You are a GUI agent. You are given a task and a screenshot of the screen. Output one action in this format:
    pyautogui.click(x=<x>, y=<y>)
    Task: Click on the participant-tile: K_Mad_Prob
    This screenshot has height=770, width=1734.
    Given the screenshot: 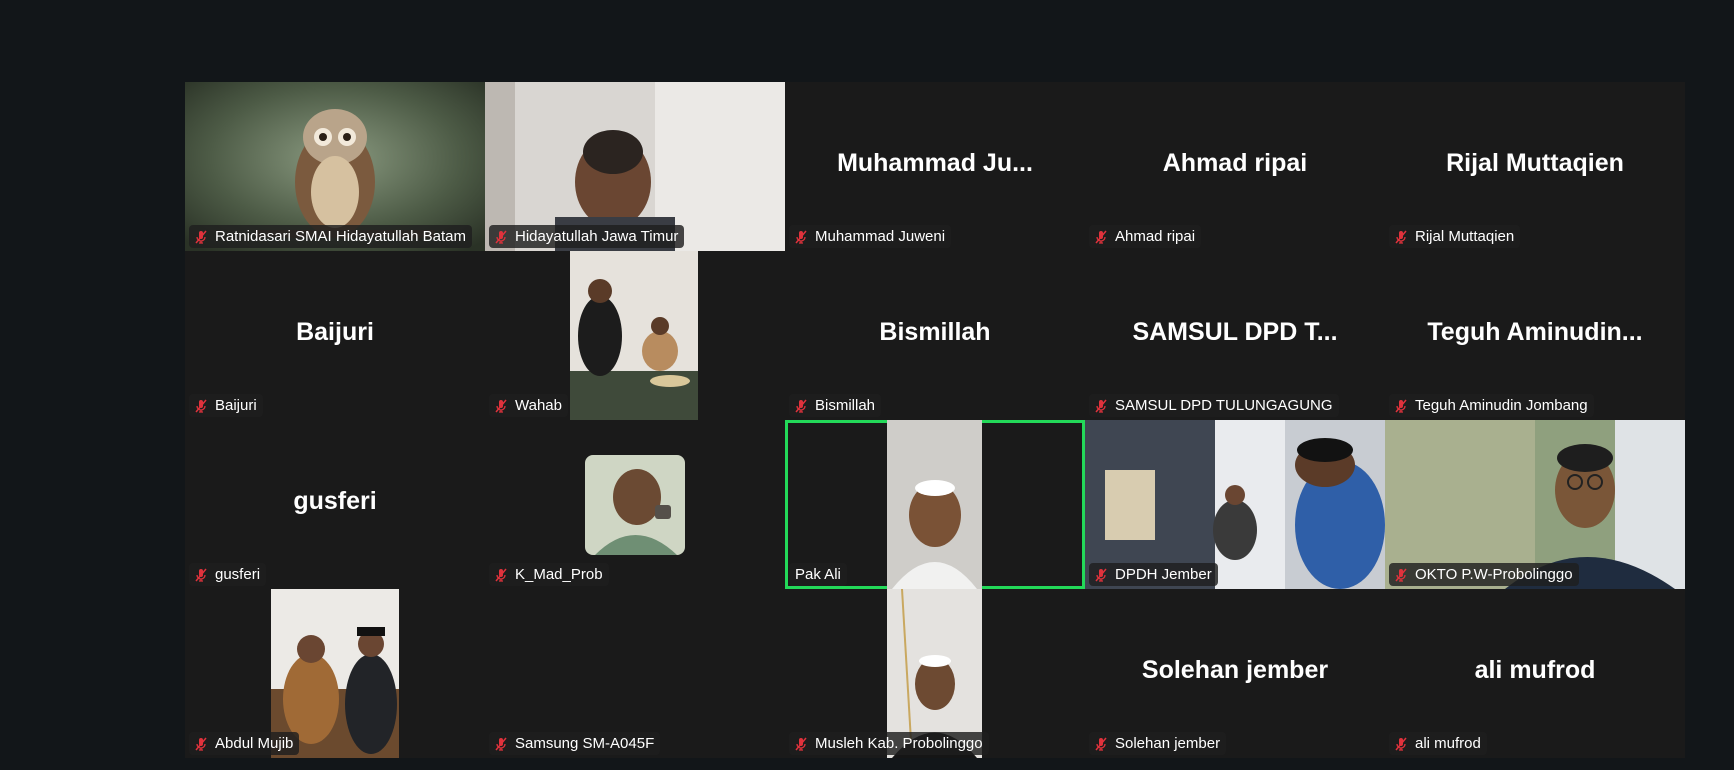 What is the action you would take?
    pyautogui.click(x=635, y=504)
    